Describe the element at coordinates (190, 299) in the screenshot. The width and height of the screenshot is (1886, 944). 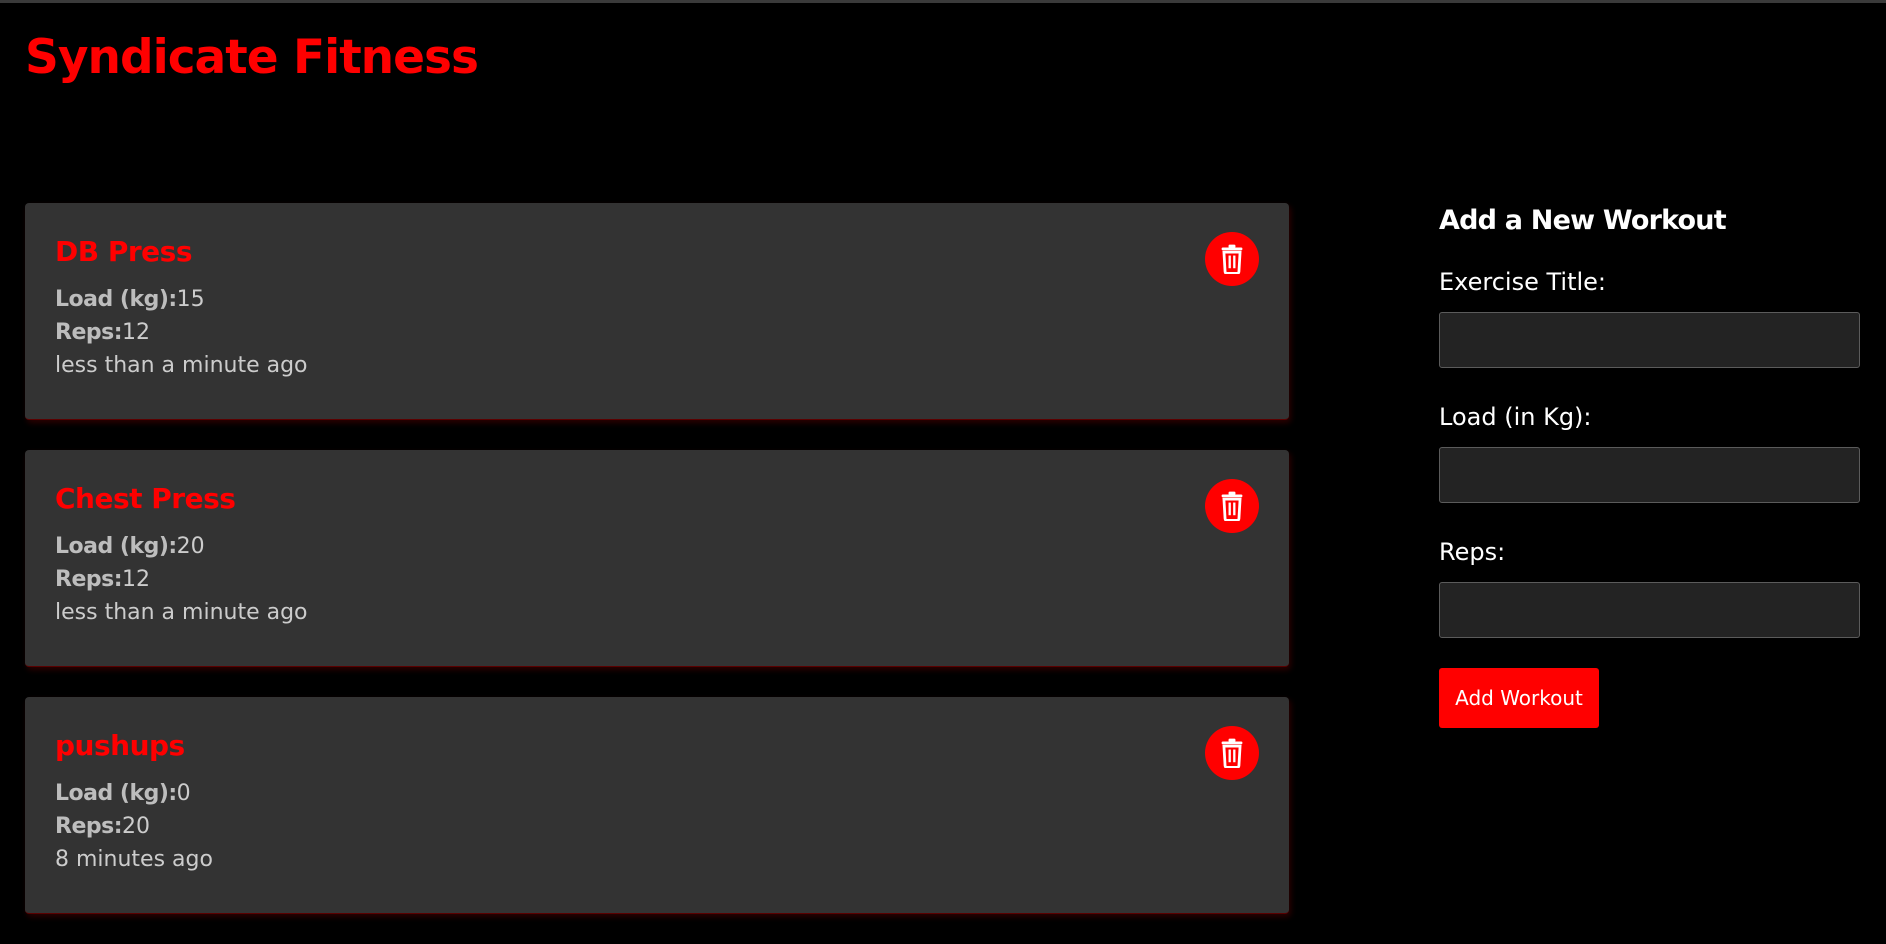
I see `load-value: 15` at that location.